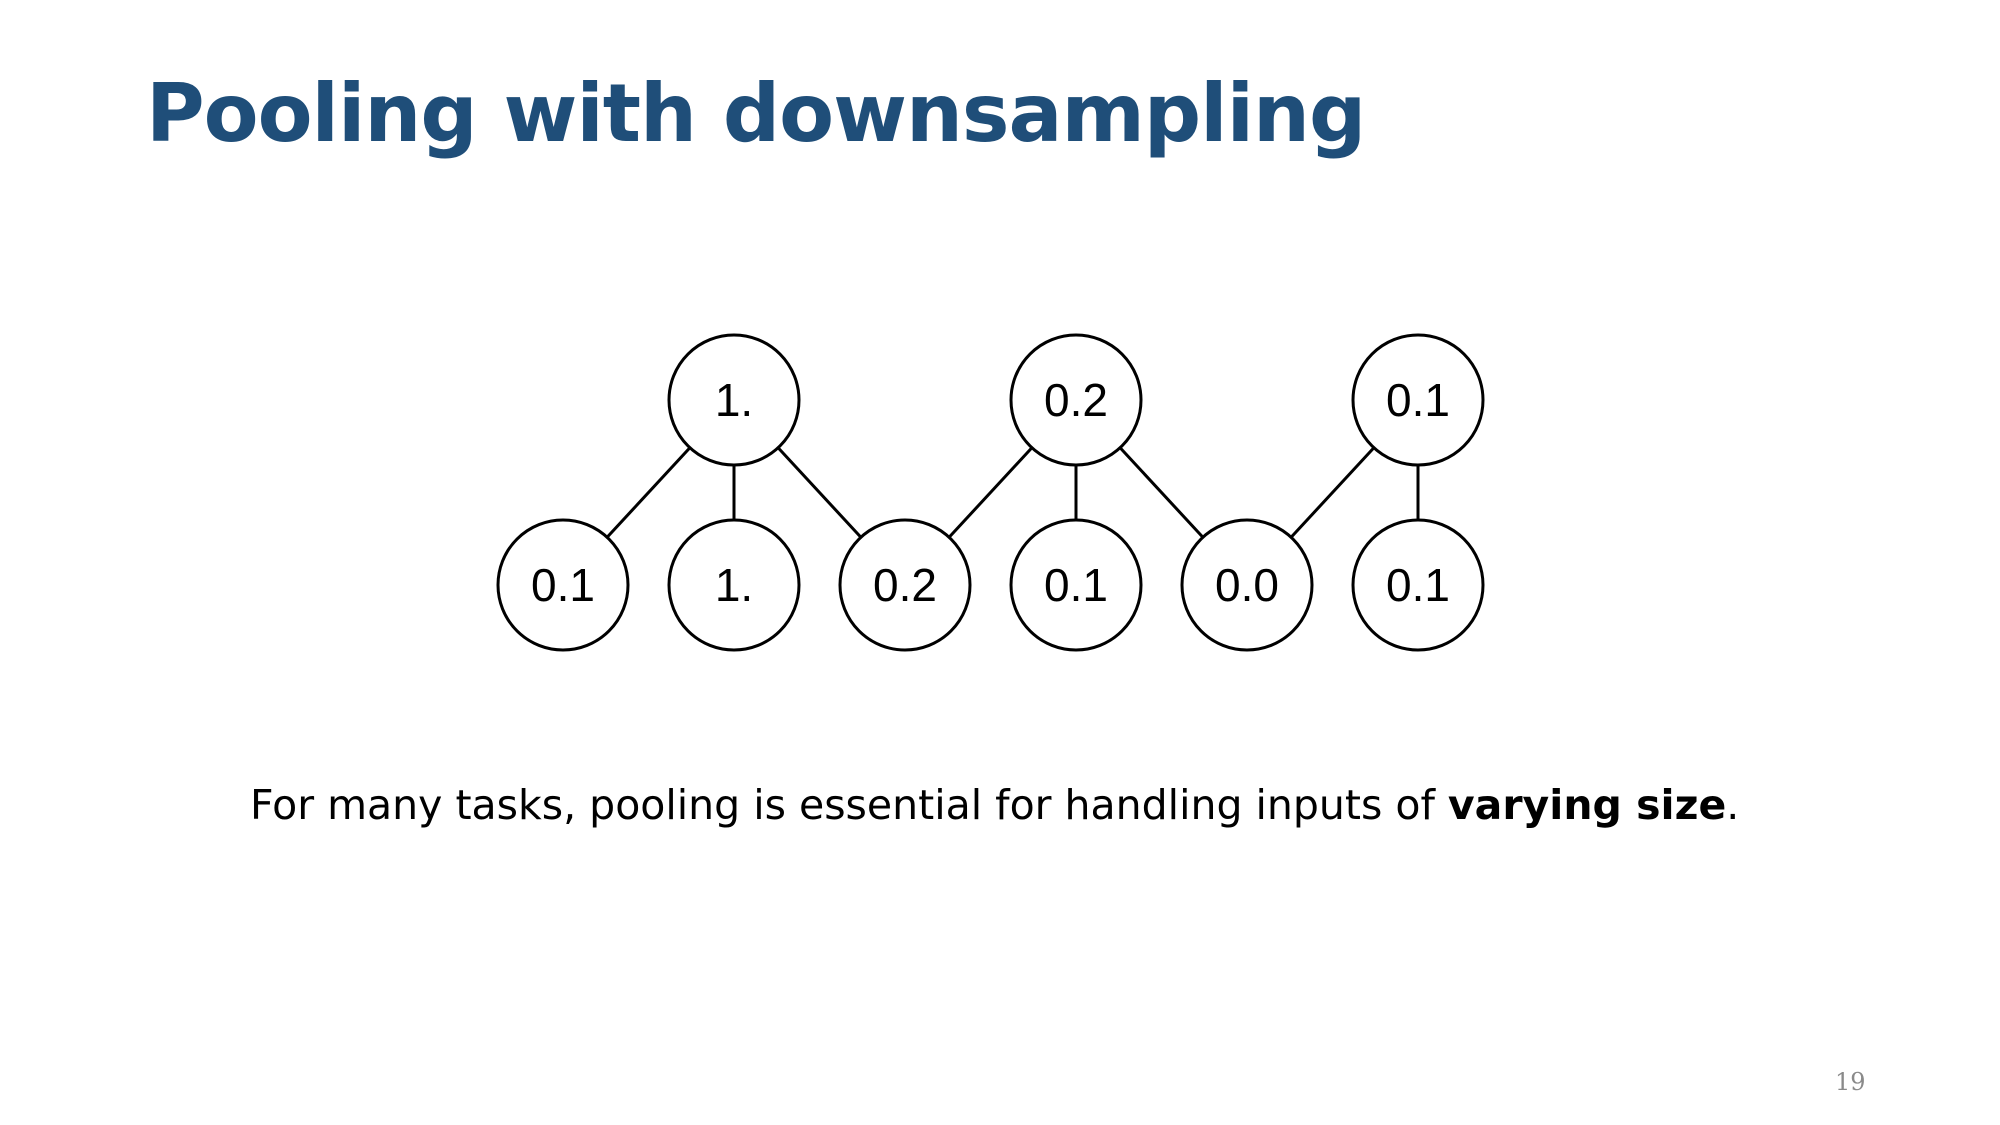 The height and width of the screenshot is (1125, 2000). I want to click on caption-emphasis: varying size, so click(1587, 805).